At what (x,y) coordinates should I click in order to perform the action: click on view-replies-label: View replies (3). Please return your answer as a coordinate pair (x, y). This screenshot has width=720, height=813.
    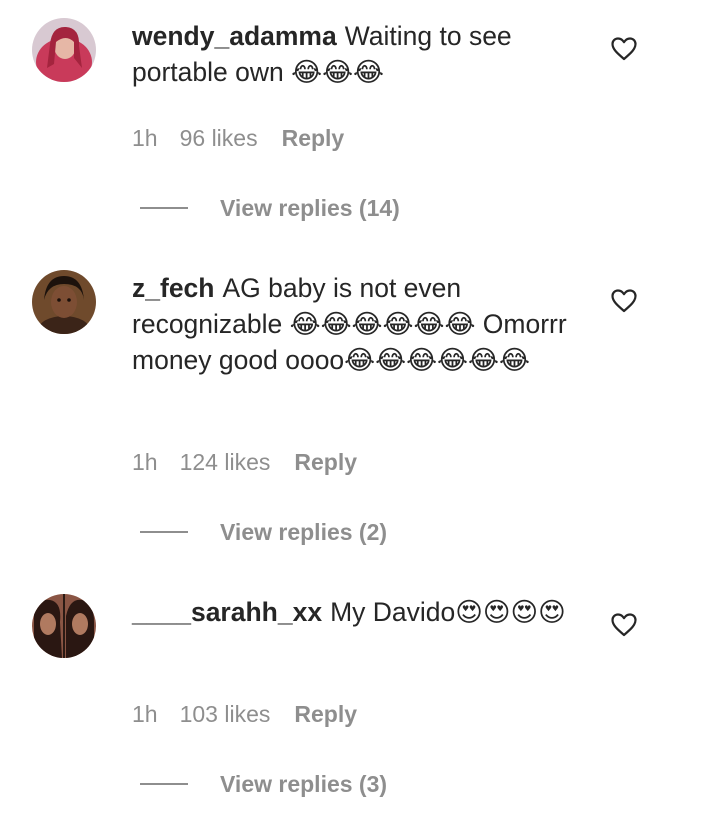
    Looking at the image, I should click on (304, 784).